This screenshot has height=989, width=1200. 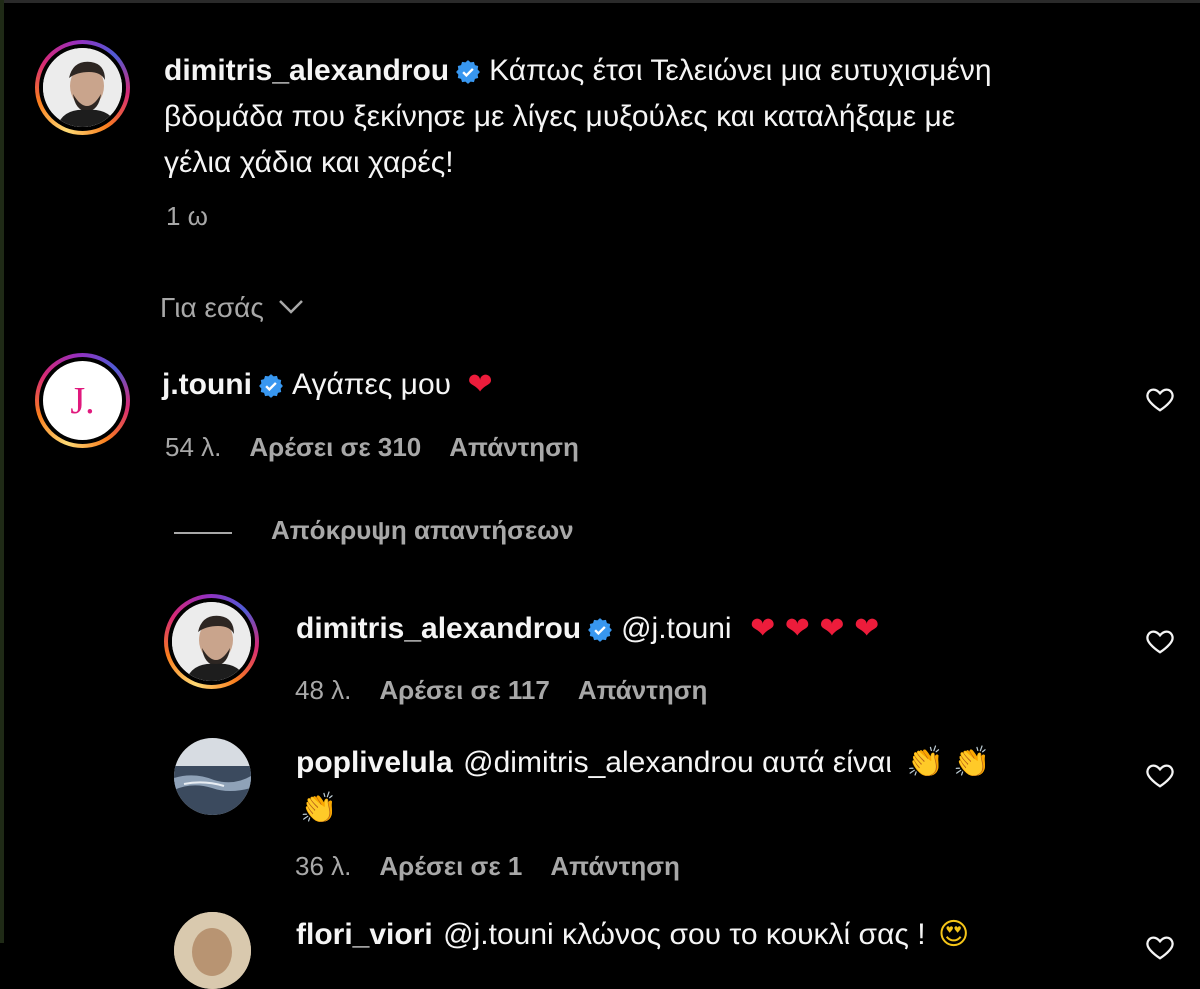 I want to click on post-time: 1 ω, so click(x=187, y=216).